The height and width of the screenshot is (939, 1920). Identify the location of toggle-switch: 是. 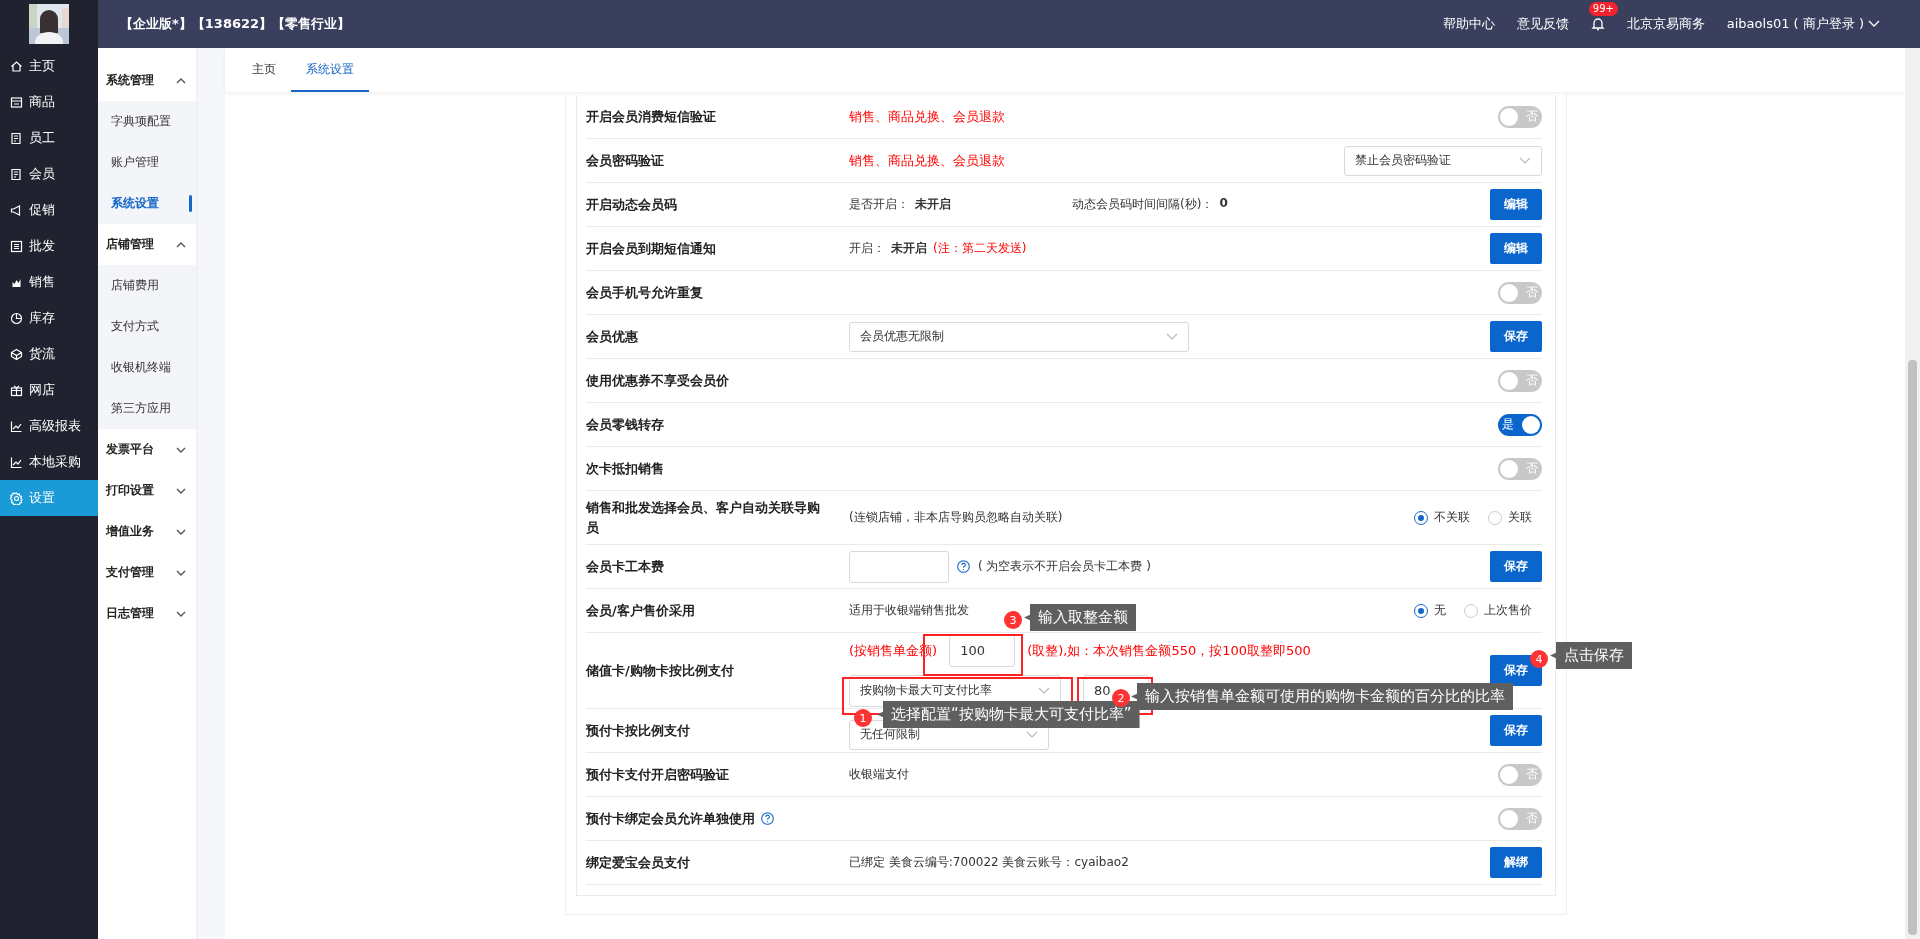
(1520, 424).